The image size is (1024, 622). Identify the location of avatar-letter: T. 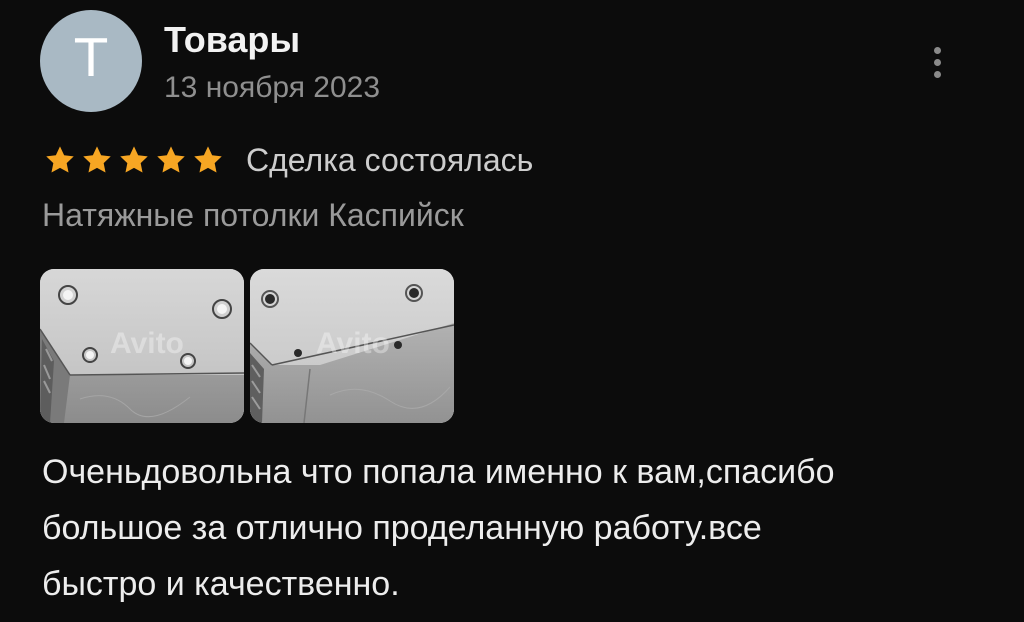
(91, 59).